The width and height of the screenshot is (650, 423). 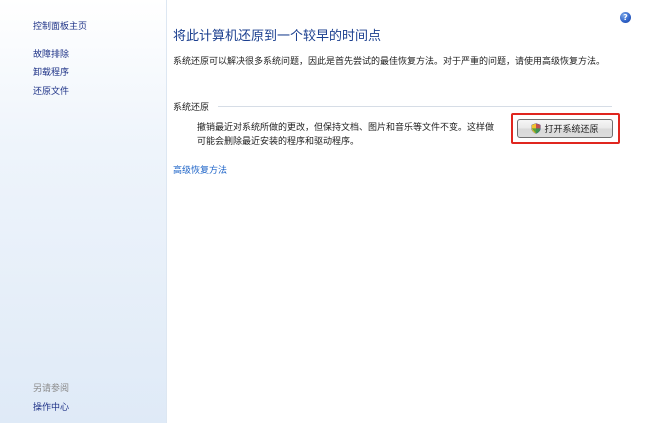 I want to click on group-divider, so click(x=415, y=106).